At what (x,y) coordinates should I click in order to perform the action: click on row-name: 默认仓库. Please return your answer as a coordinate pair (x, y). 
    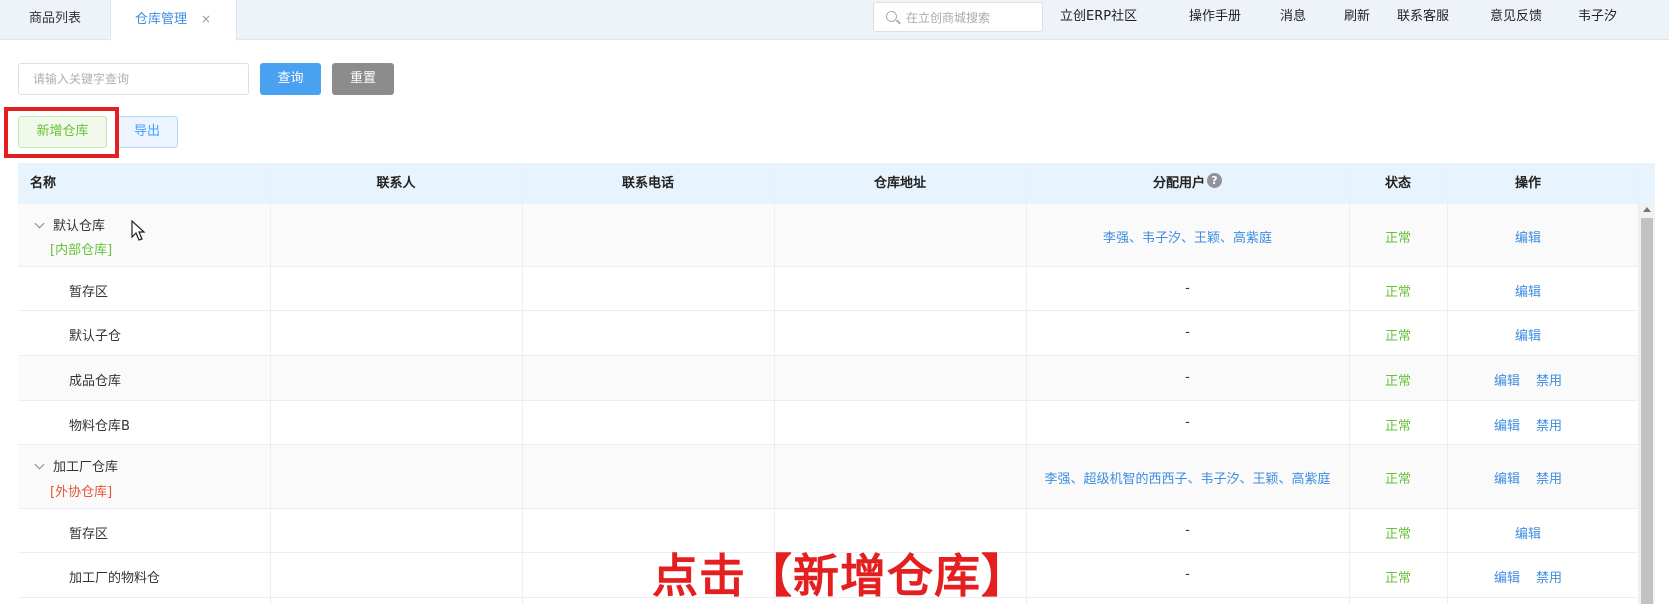
    Looking at the image, I should click on (70, 224).